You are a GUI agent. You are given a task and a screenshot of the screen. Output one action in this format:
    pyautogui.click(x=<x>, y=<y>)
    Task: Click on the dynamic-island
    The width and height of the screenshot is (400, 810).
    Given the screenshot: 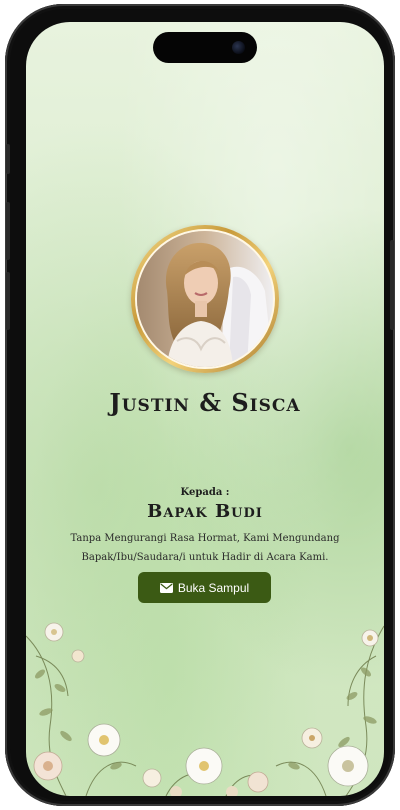 What is the action you would take?
    pyautogui.click(x=205, y=47)
    